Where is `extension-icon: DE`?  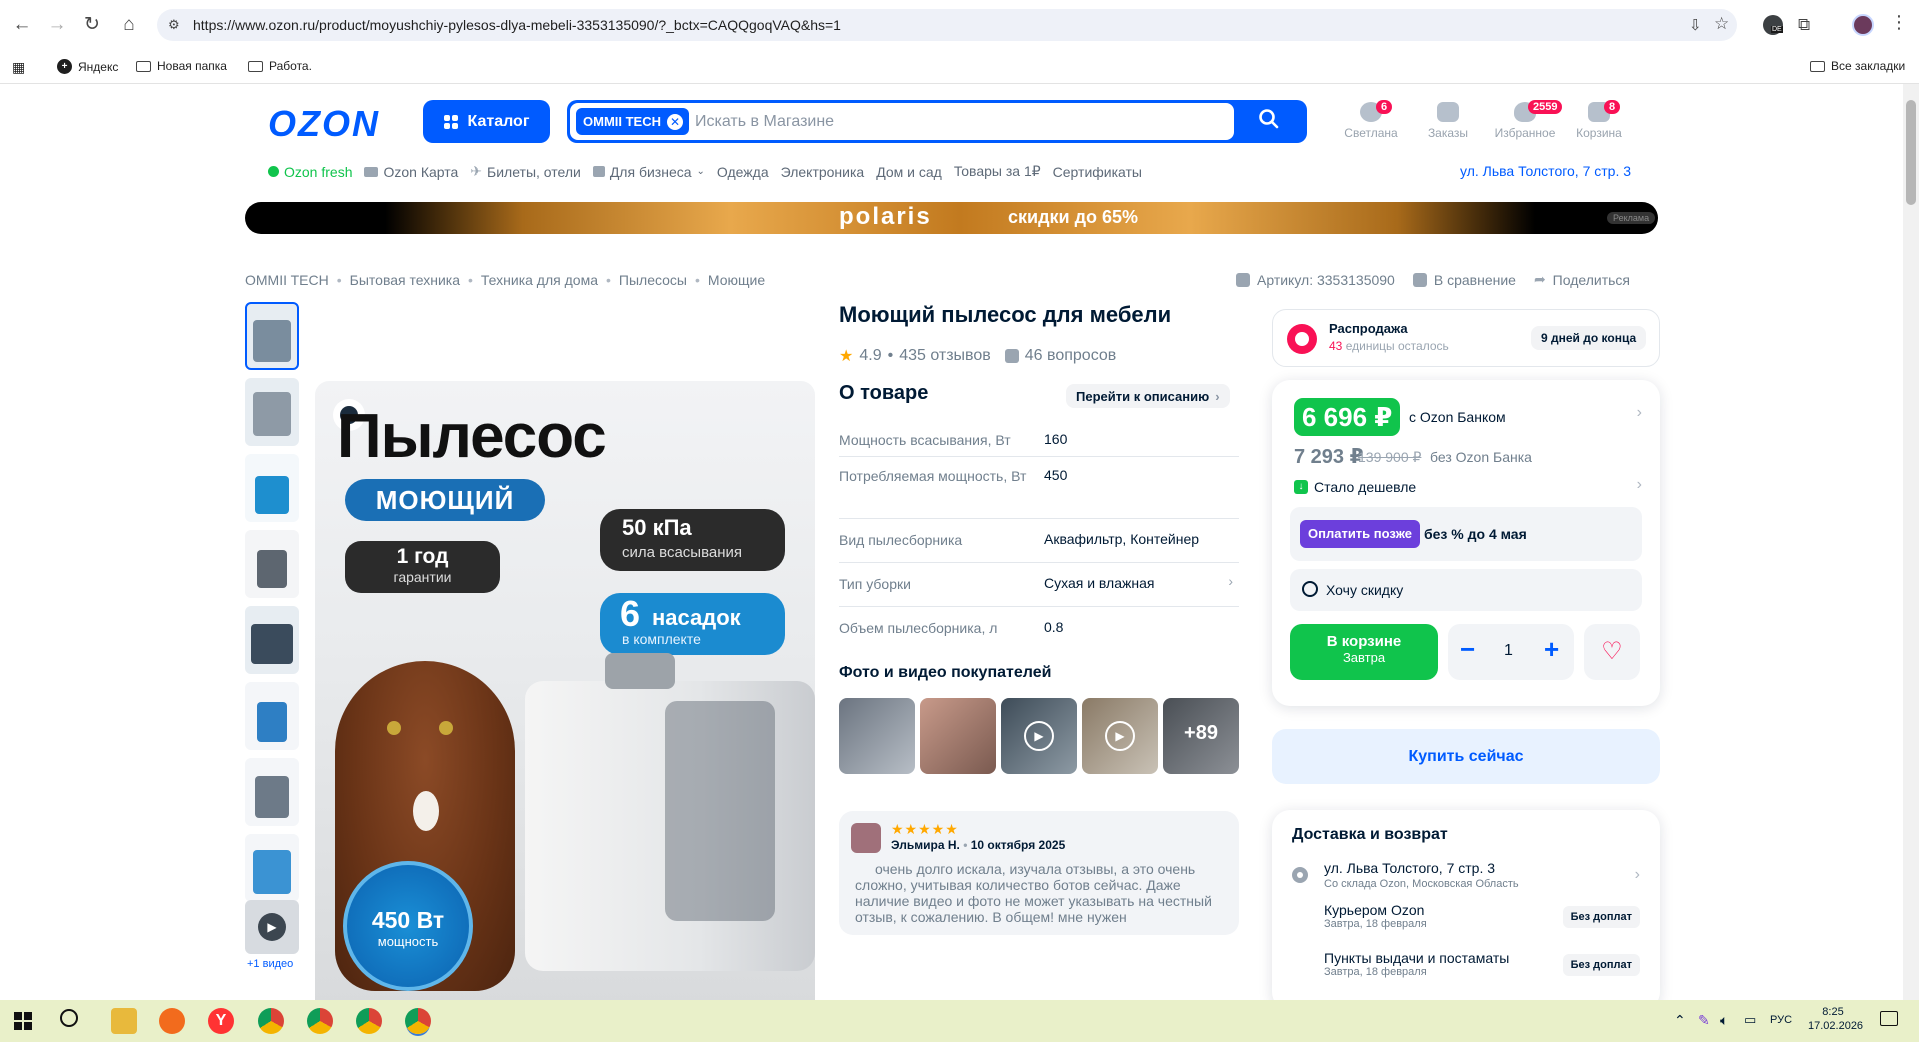
extension-icon: DE is located at coordinates (1773, 25).